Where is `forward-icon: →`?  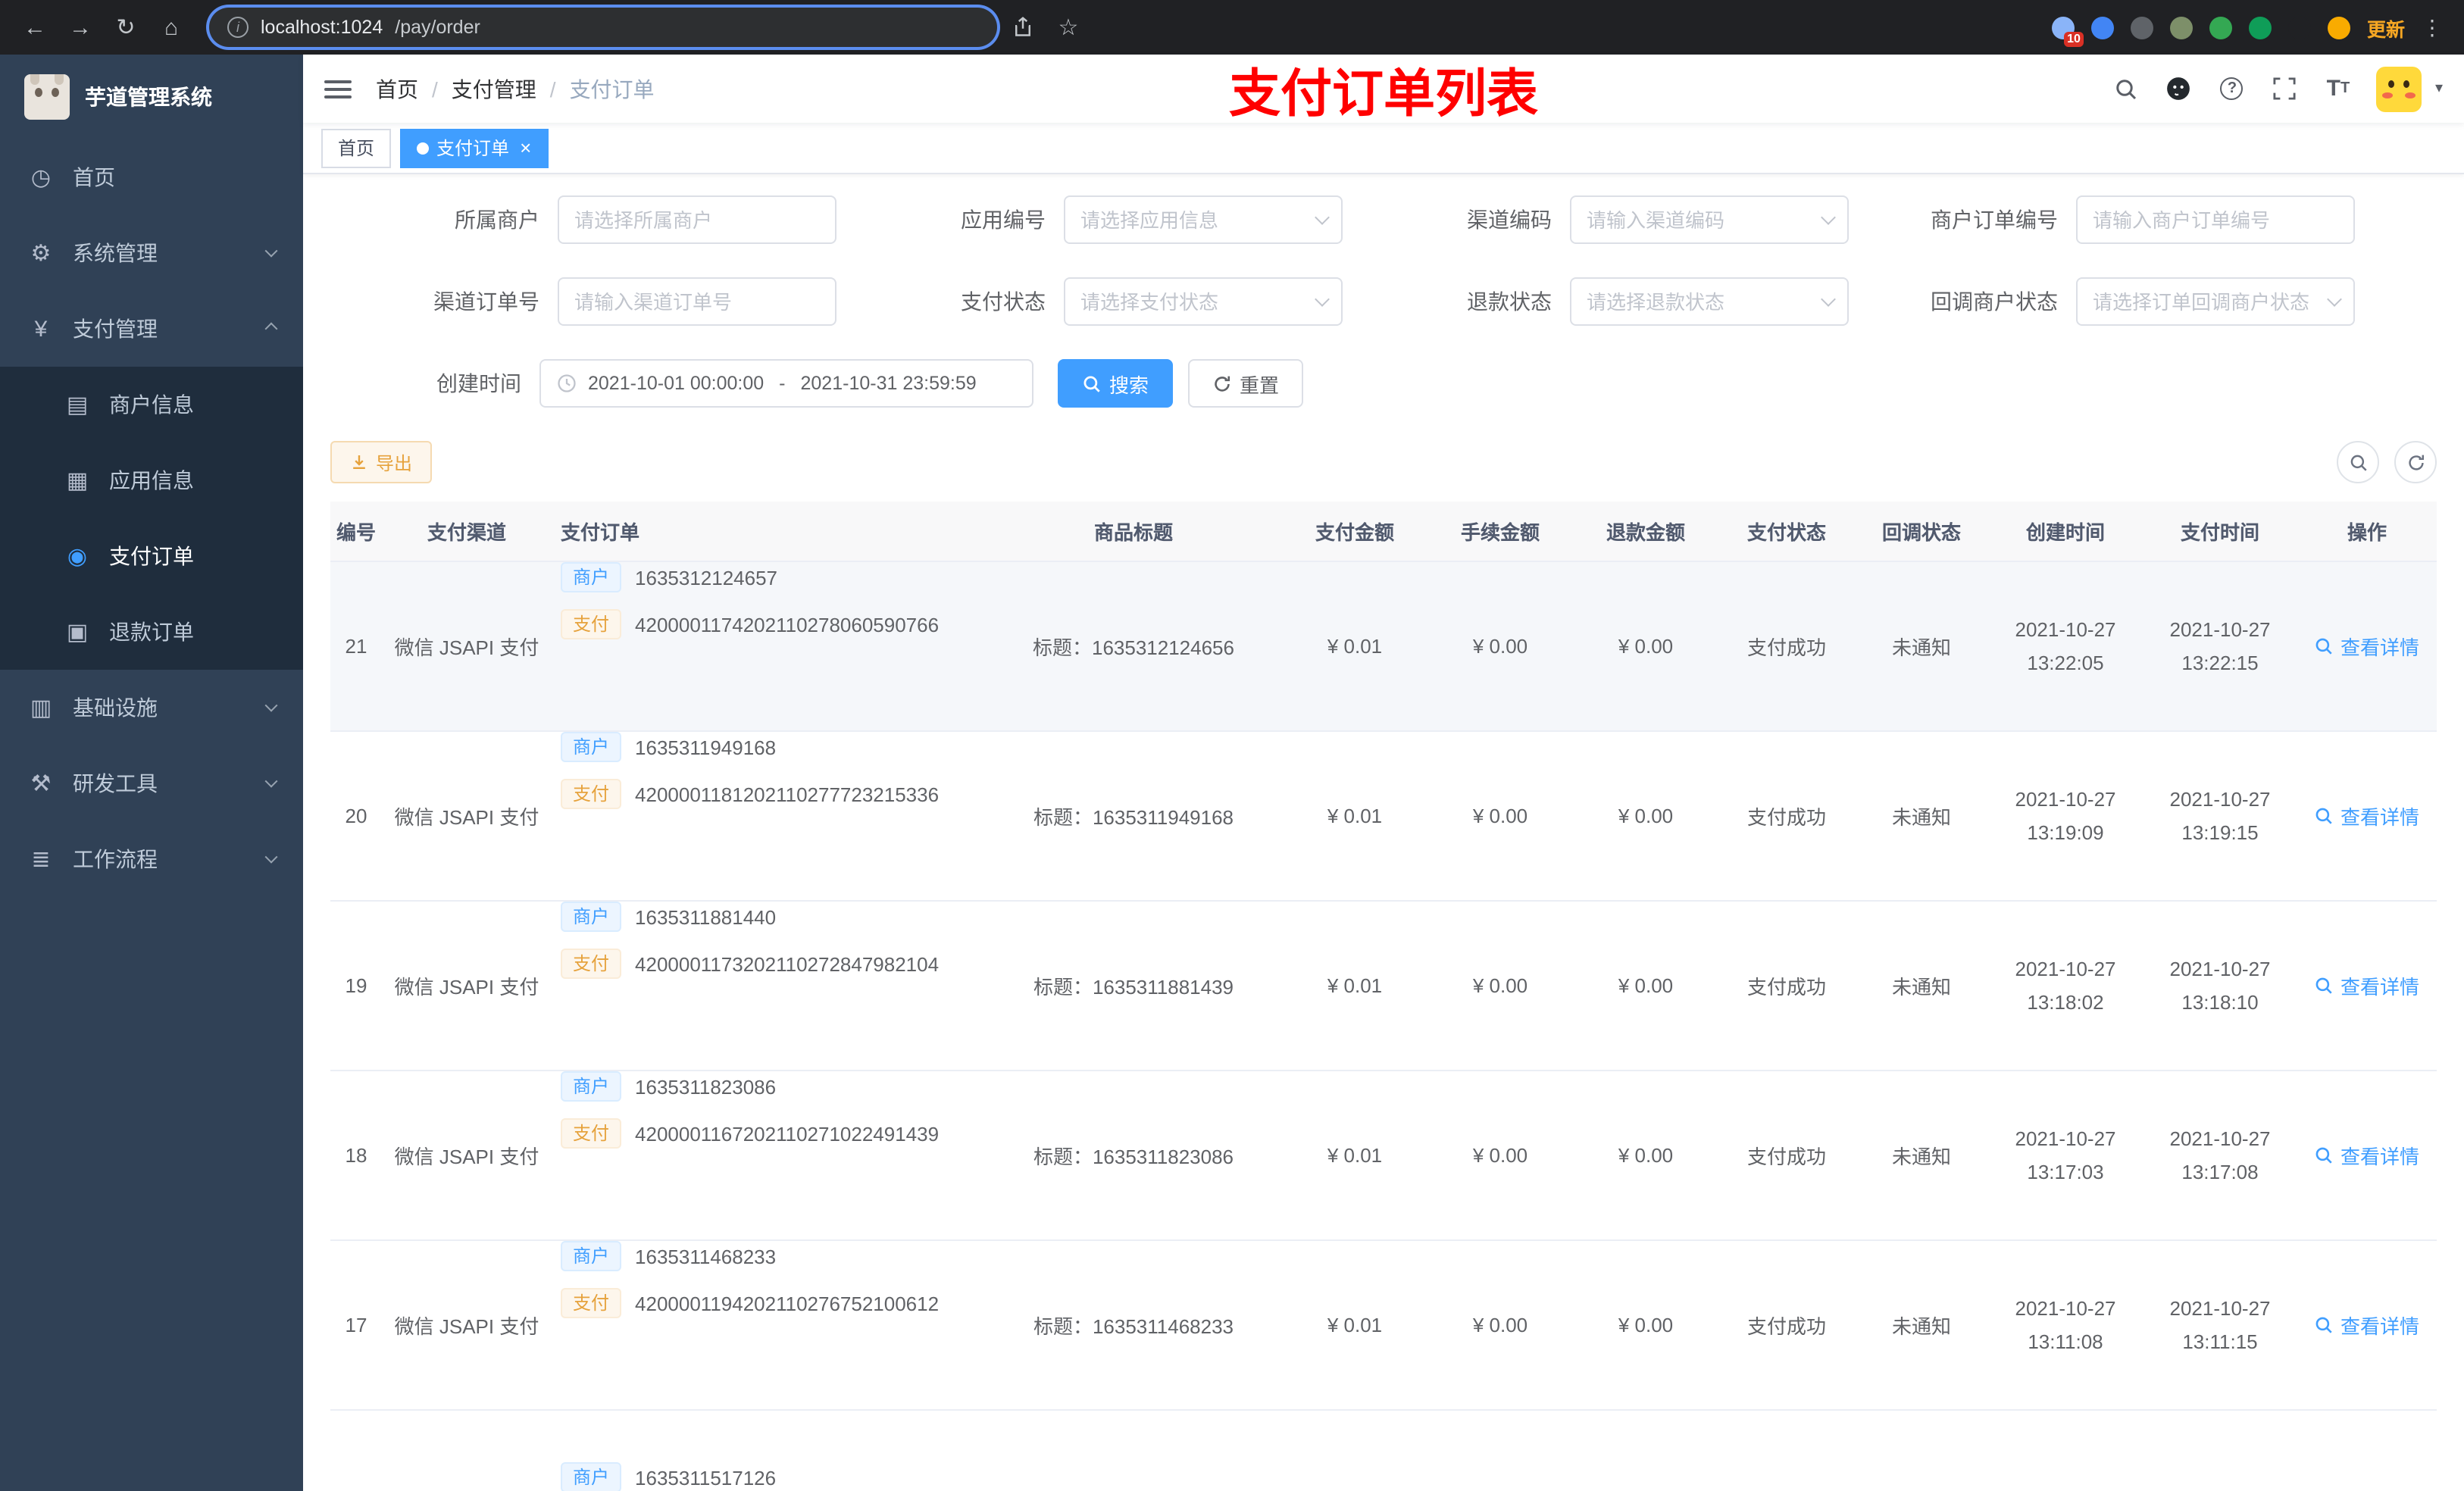
forward-icon: → is located at coordinates (80, 27).